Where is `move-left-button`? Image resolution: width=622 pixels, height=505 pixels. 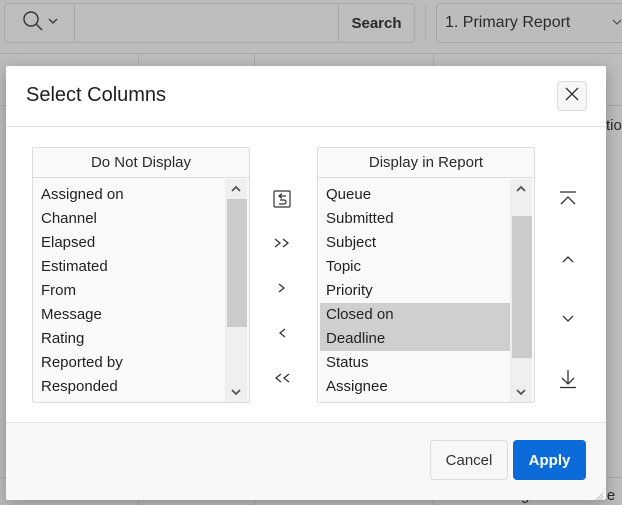
move-left-button is located at coordinates (282, 335).